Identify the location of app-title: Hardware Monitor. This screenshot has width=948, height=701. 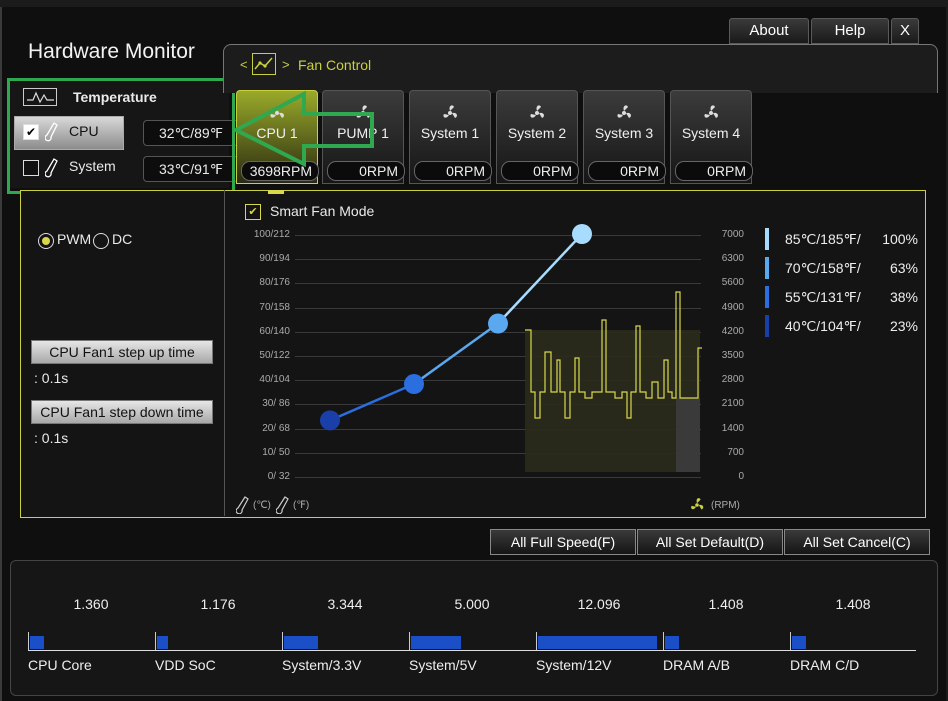
(111, 51).